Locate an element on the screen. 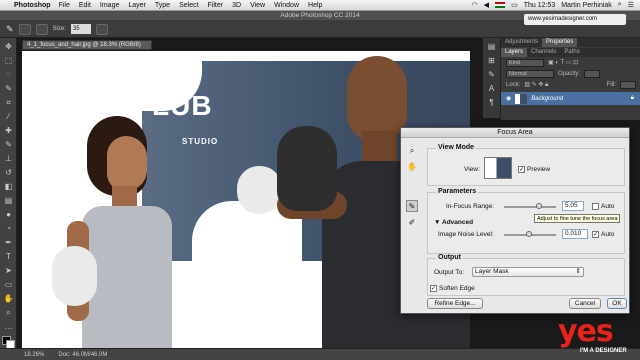 The image size is (640, 360). dialog-title: Focus Area is located at coordinates (515, 133).